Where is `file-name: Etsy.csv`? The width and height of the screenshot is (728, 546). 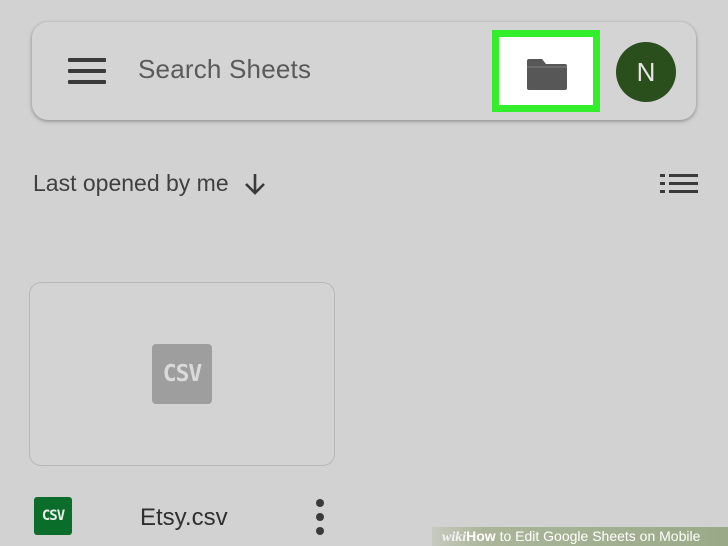
file-name: Etsy.csv is located at coordinates (184, 518).